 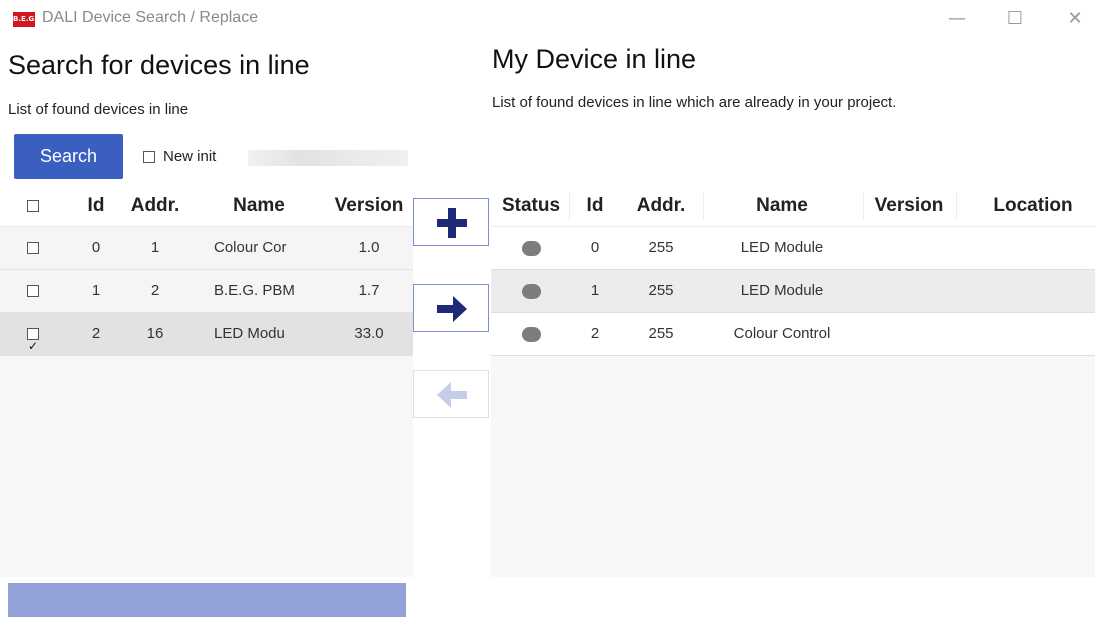 I want to click on search-panel-subtitle: List of found devices in line, so click(x=98, y=109).